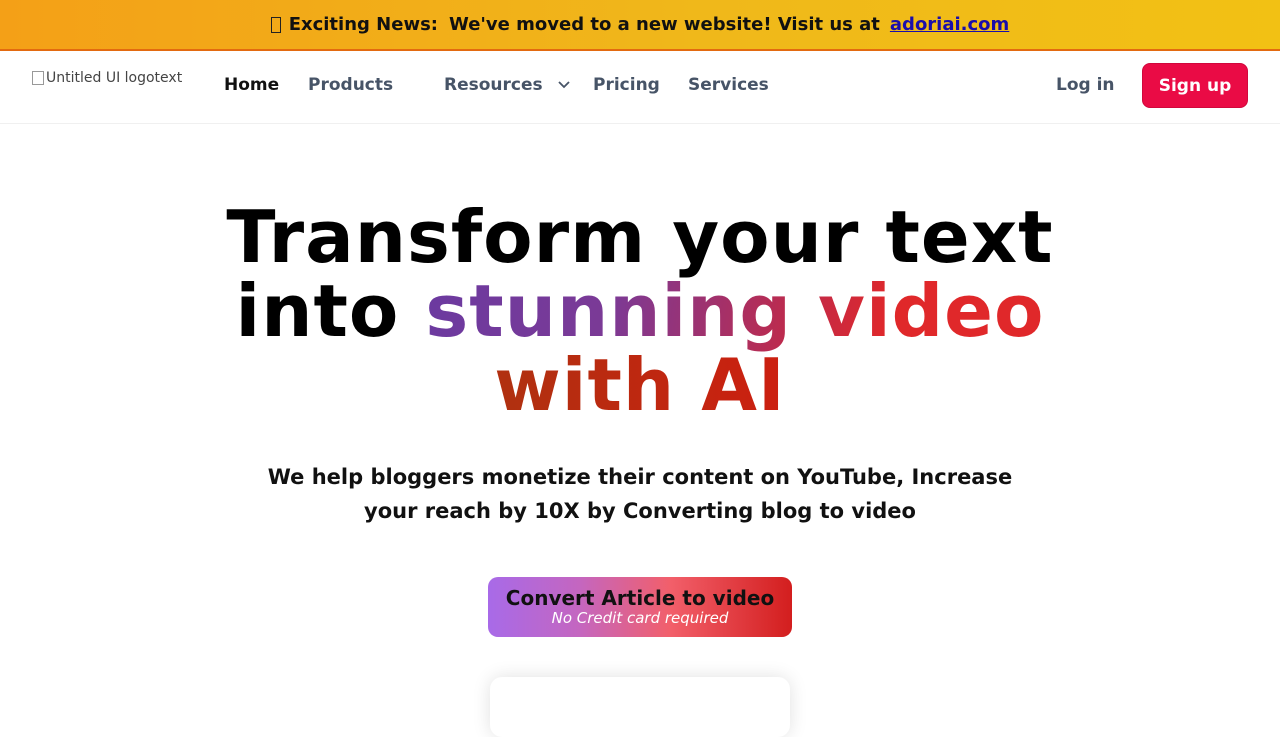 This screenshot has width=1280, height=737. I want to click on hero-title-line2: into stunning video, so click(640, 311).